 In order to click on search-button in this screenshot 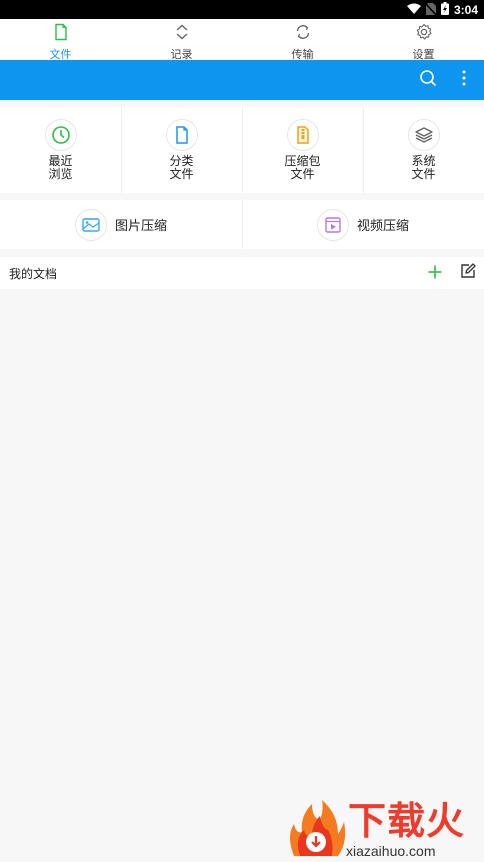, I will do `click(428, 80)`.